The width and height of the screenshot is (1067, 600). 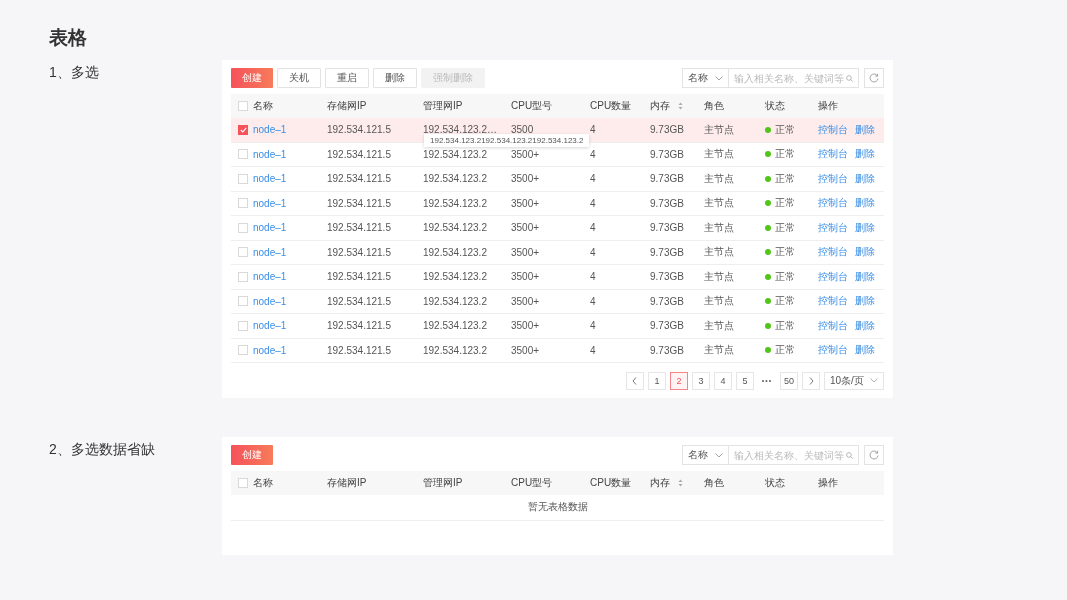 I want to click on page-button: 2, so click(x=679, y=380).